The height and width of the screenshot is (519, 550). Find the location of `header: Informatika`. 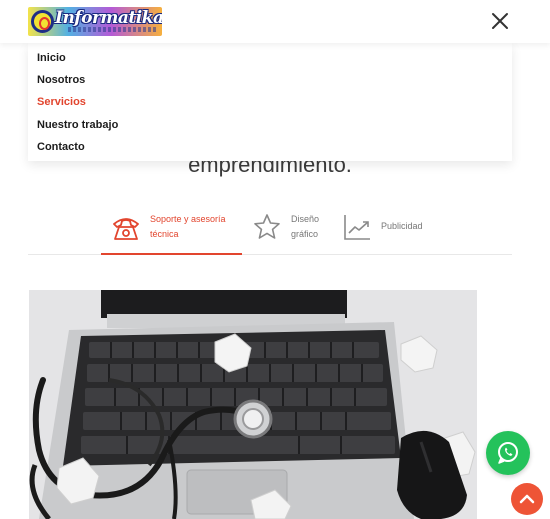

header: Informatika is located at coordinates (275, 21).